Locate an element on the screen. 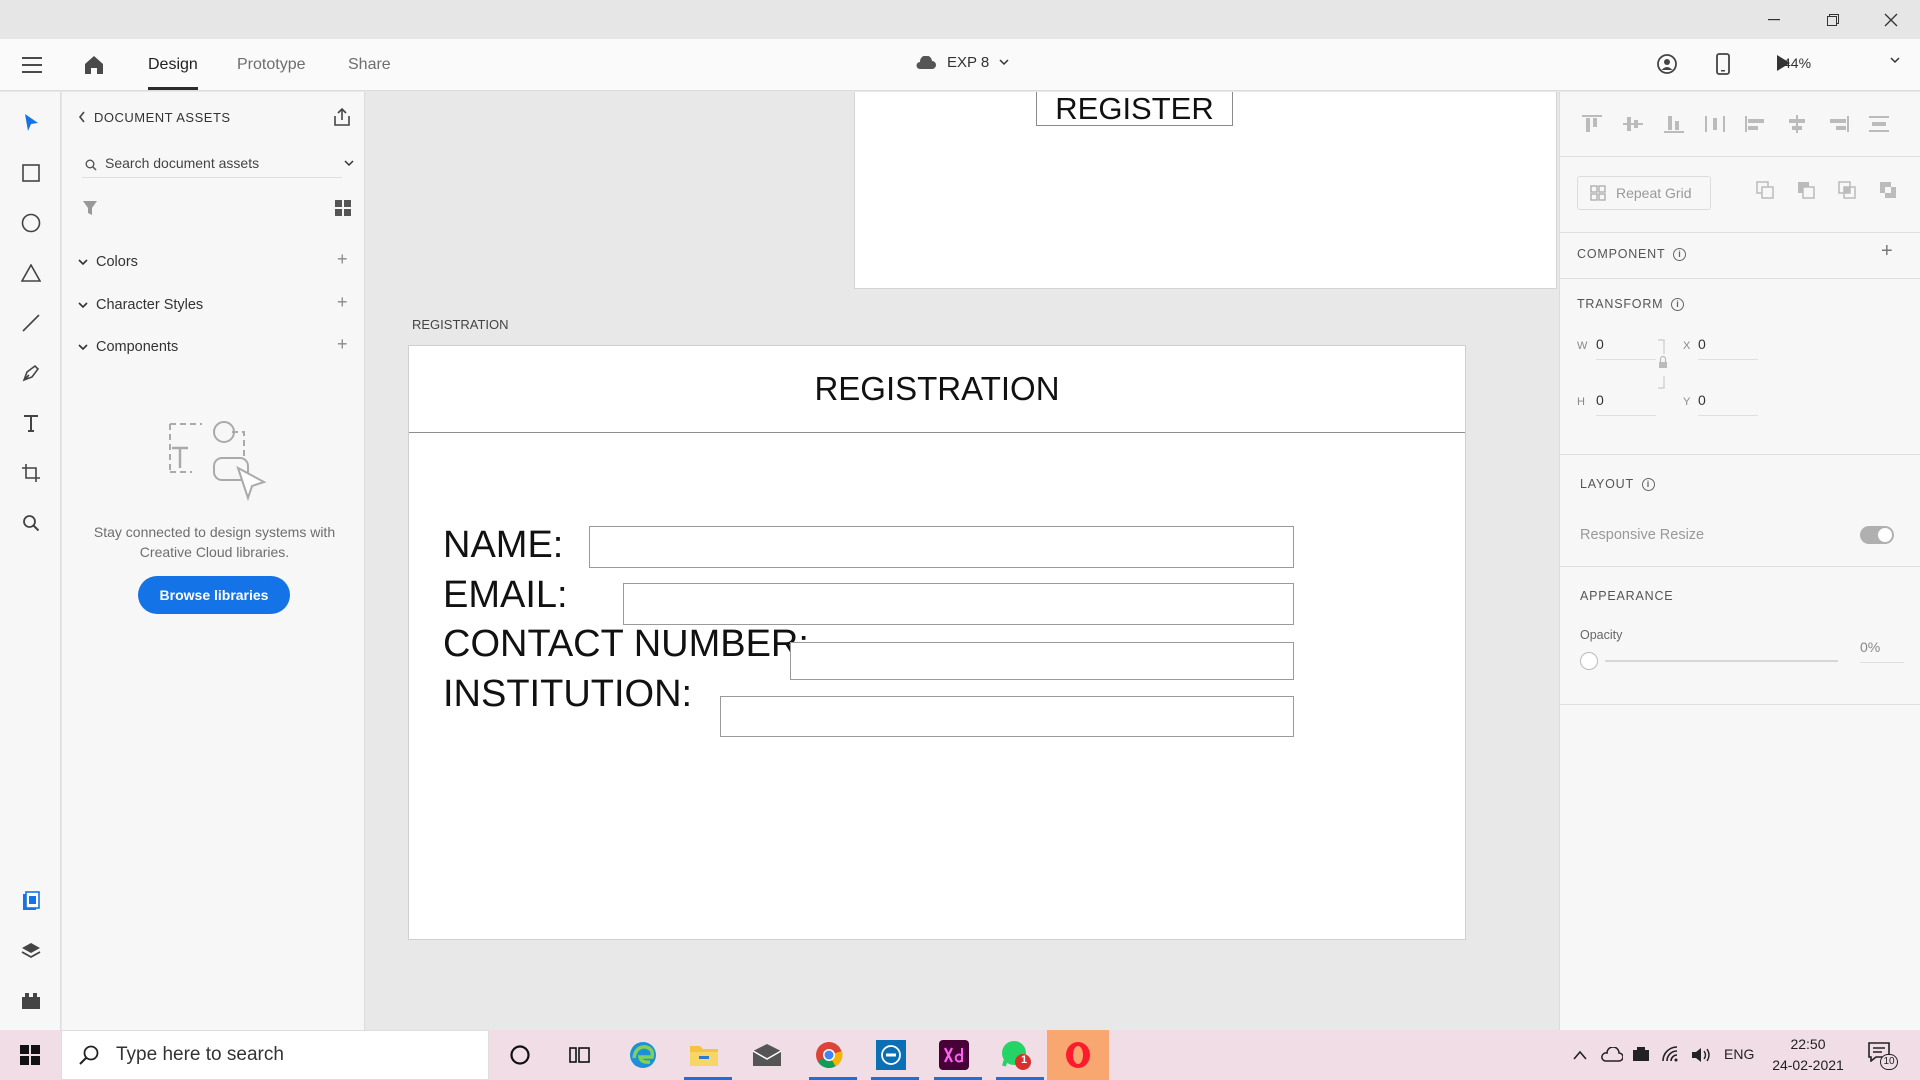  align-left-icon is located at coordinates (1756, 124).